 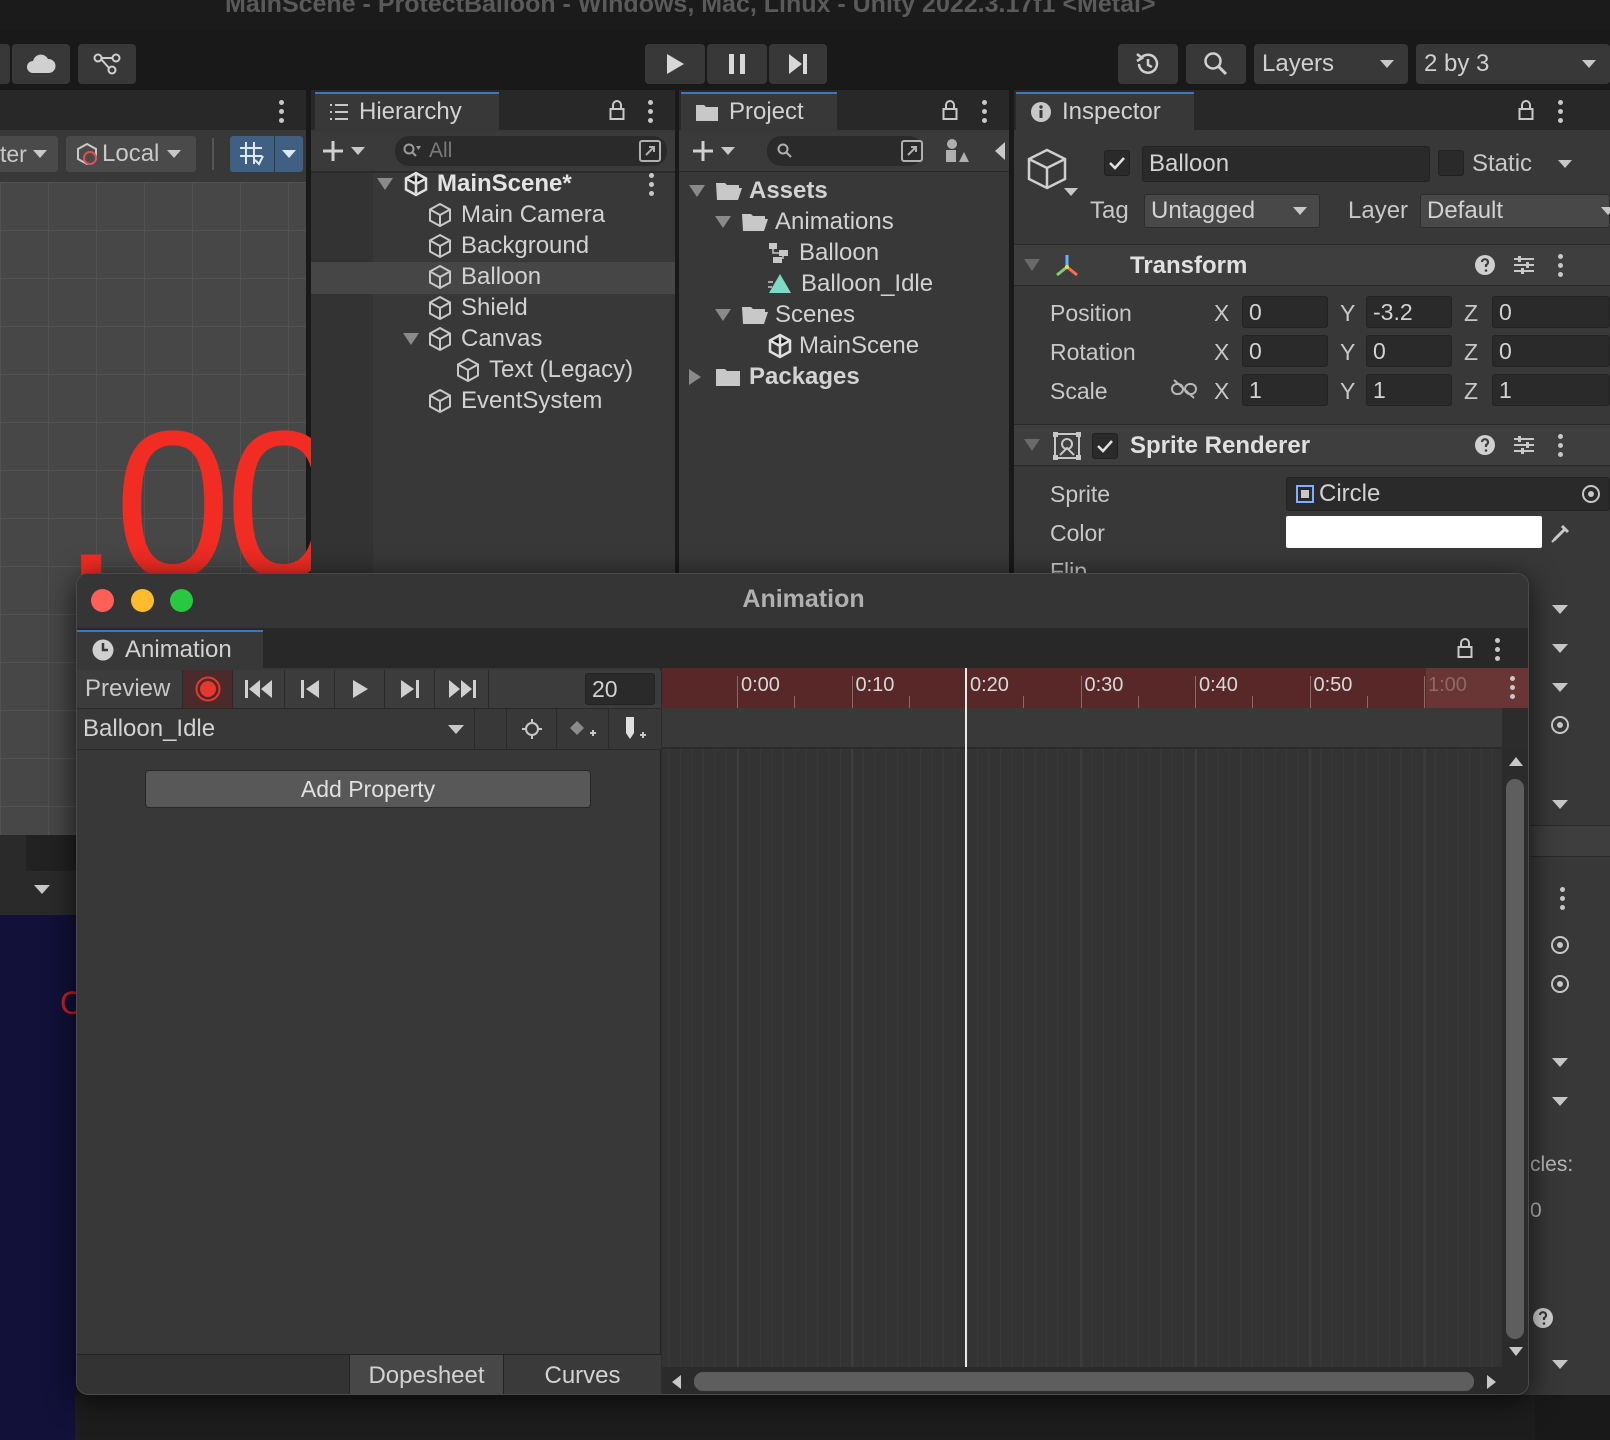 What do you see at coordinates (583, 729) in the screenshot?
I see `add-keyframe-button` at bounding box center [583, 729].